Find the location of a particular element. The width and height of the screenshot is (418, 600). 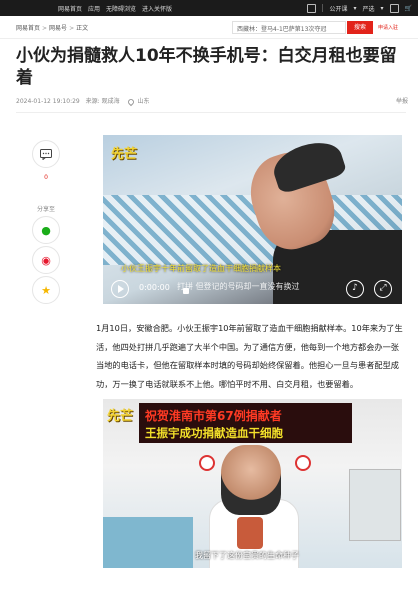

mobile-icon is located at coordinates (312, 8).